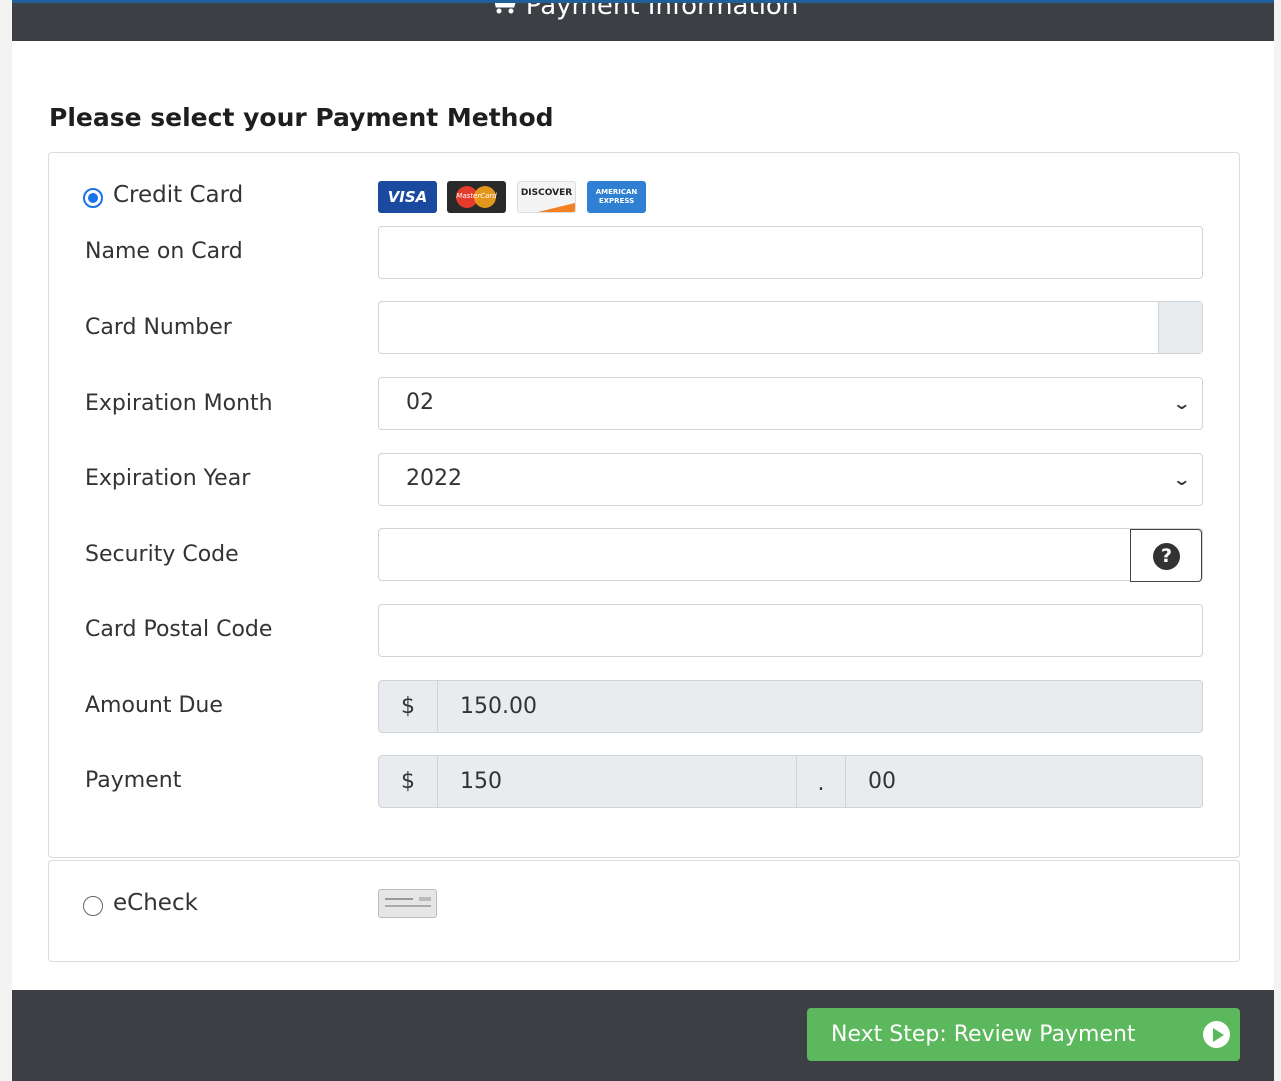 The width and height of the screenshot is (1281, 1081). I want to click on security-code-help-button: ?, so click(1166, 555).